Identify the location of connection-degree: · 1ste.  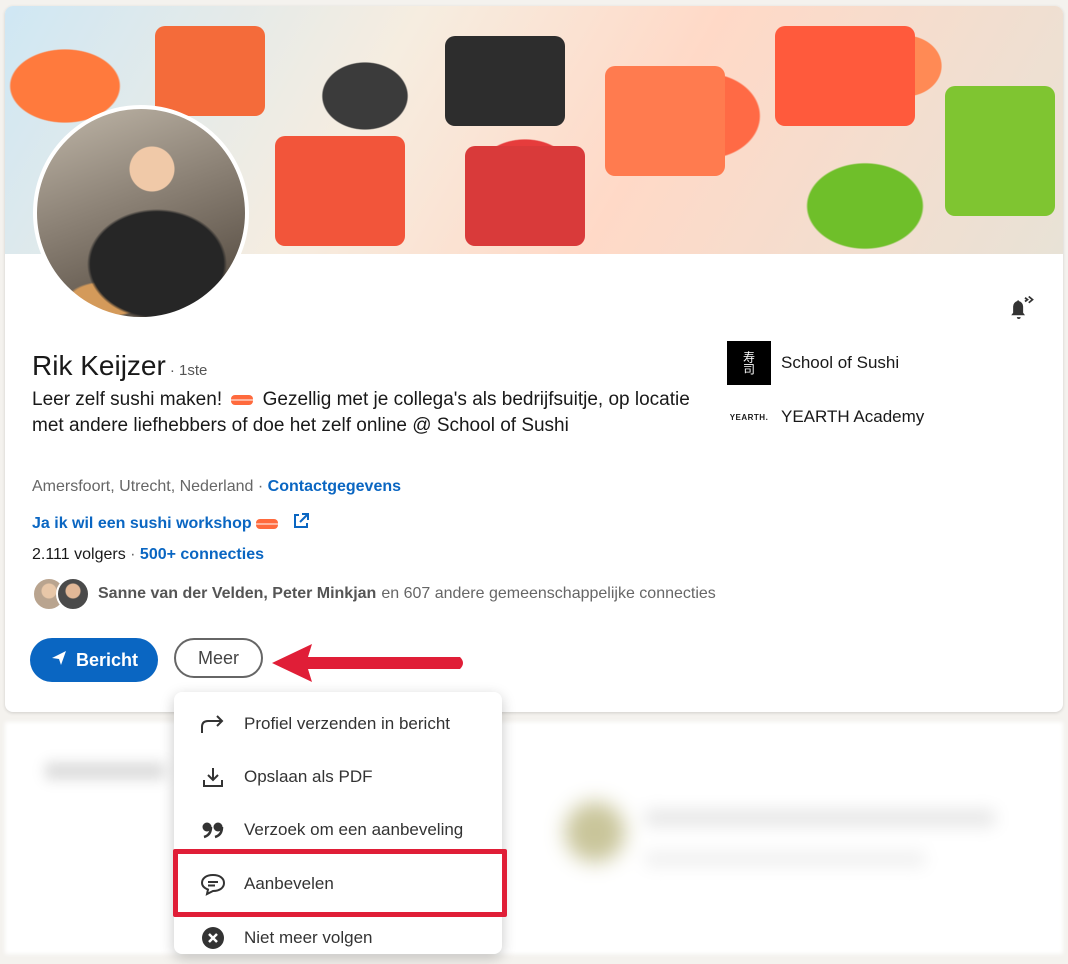
(188, 370).